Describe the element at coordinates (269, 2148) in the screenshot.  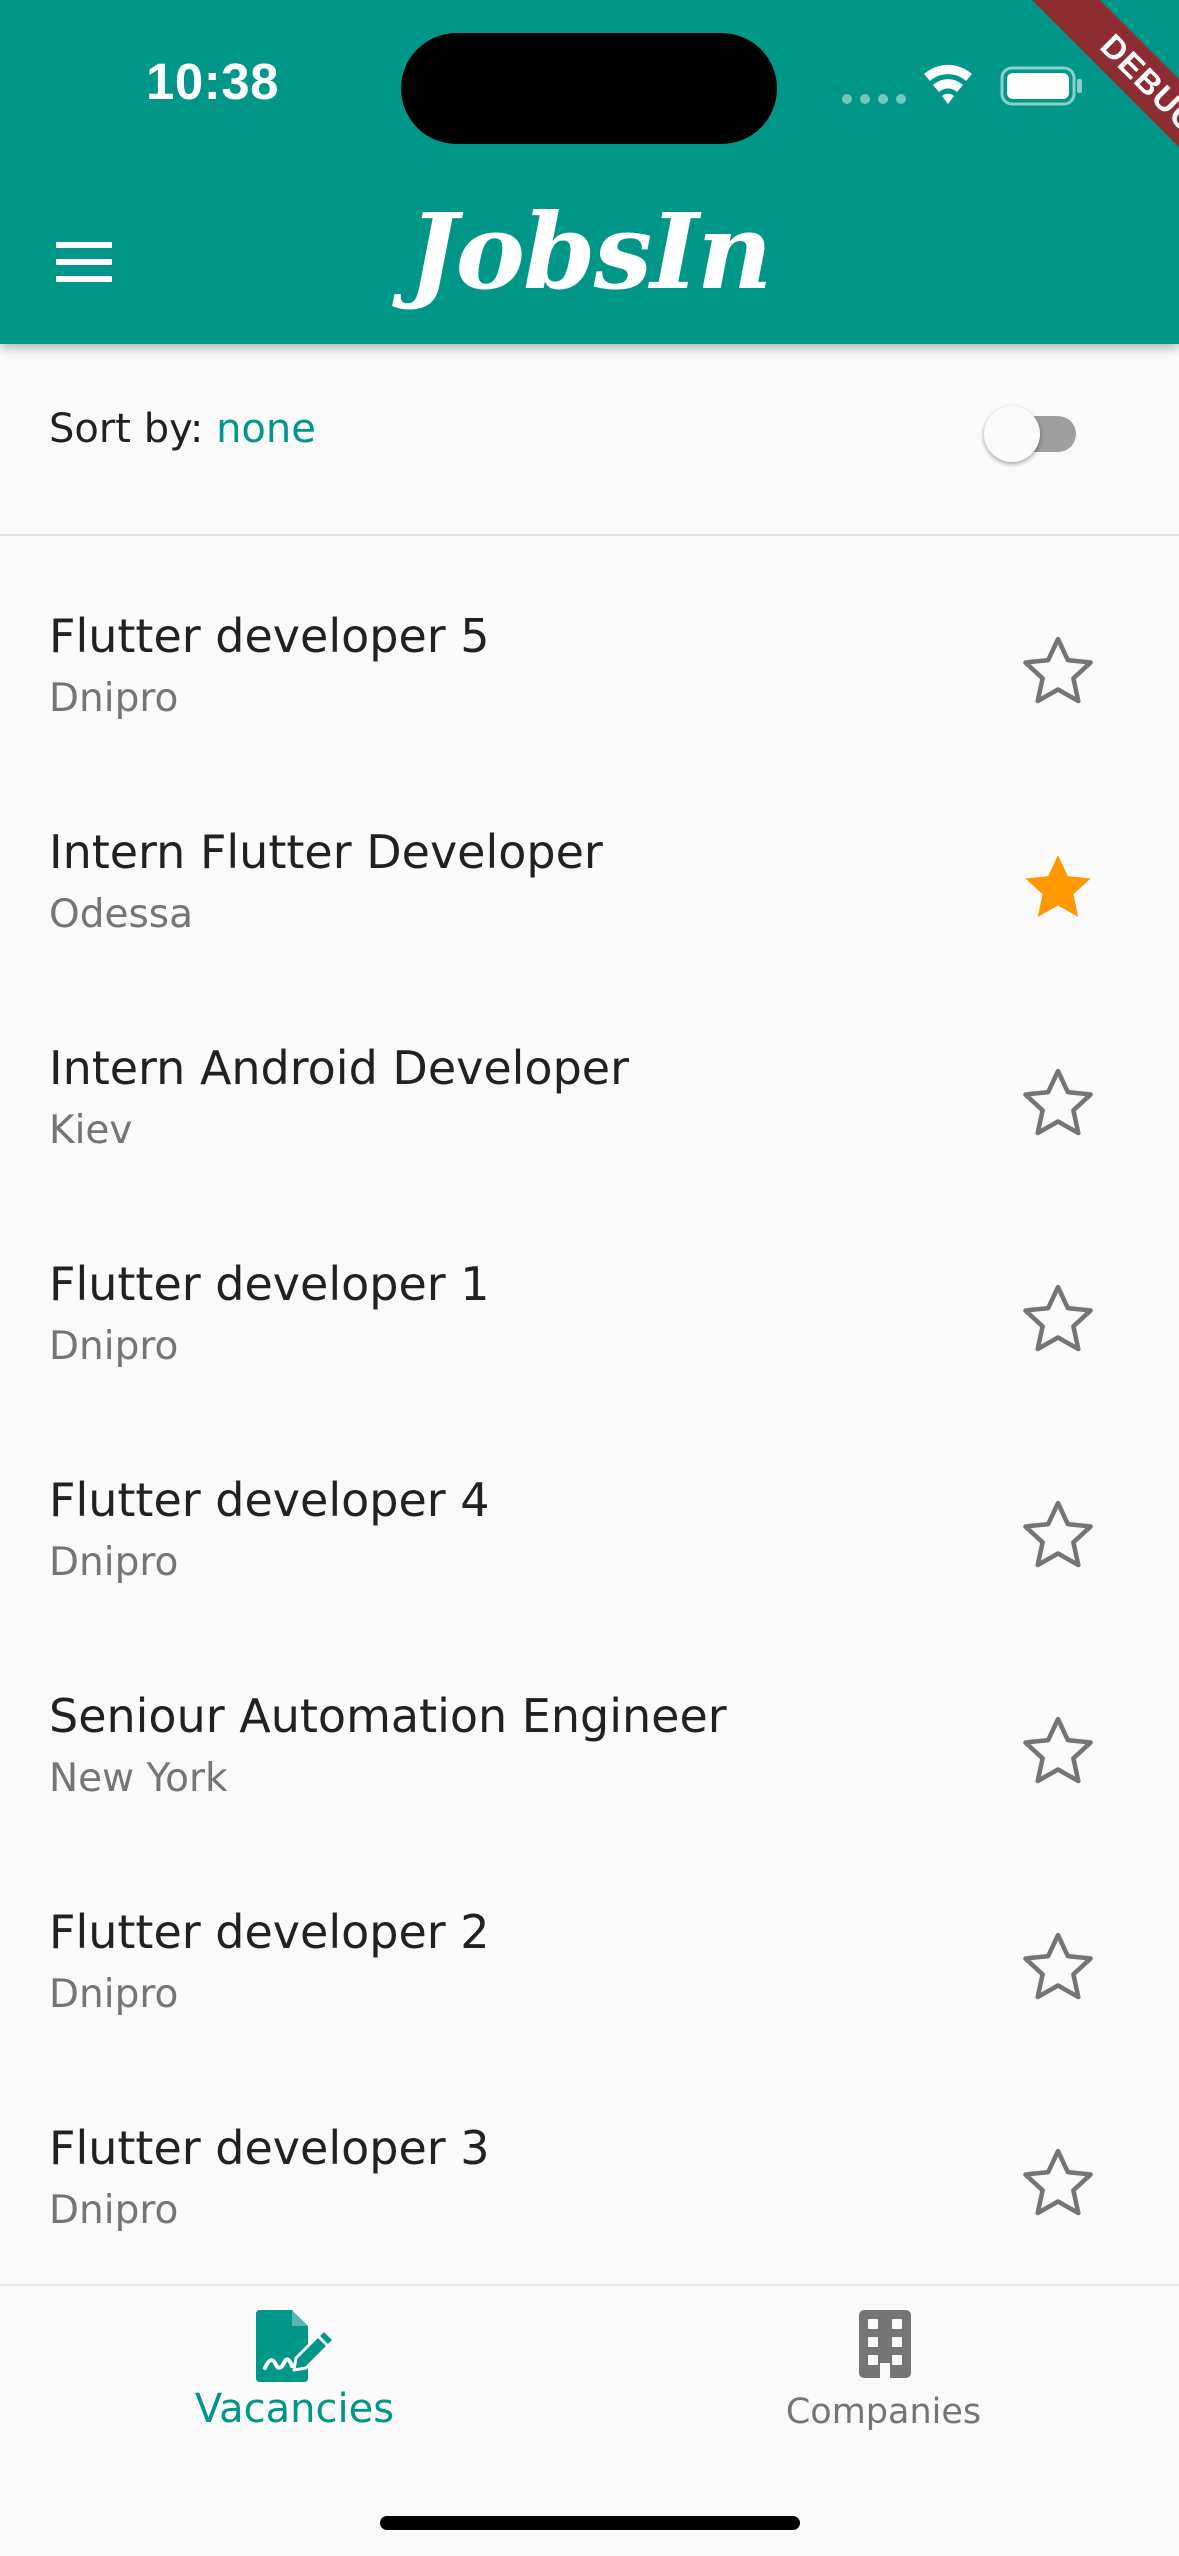
I see `vacancy-title: Flutter developer 3` at that location.